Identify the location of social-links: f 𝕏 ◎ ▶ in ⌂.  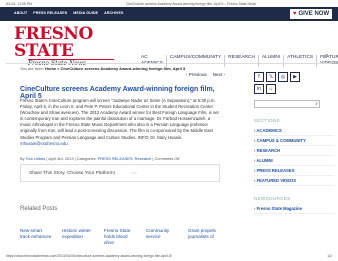
(278, 83).